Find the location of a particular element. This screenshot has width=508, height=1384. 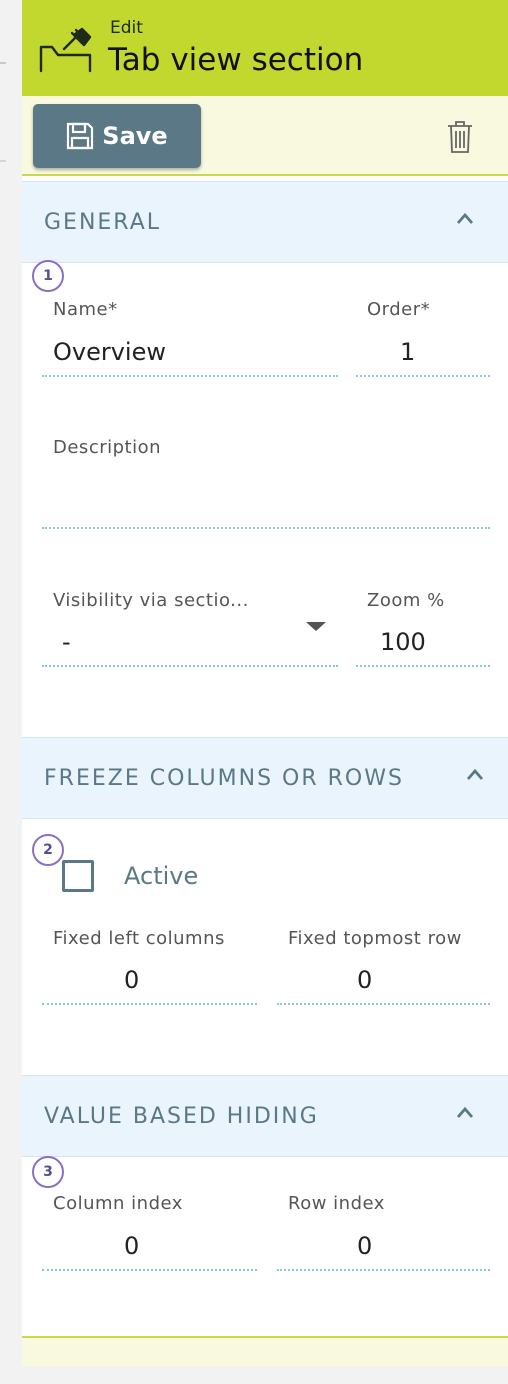

order-input: 1 is located at coordinates (407, 352).